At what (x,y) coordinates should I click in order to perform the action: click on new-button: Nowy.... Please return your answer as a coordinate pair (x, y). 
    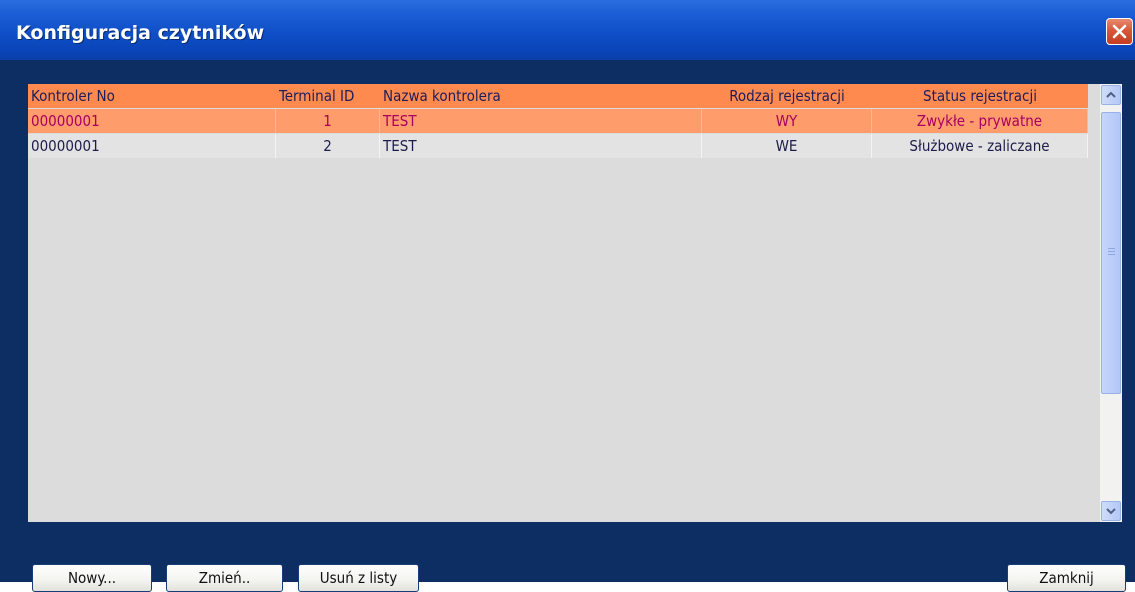
    Looking at the image, I should click on (92, 578).